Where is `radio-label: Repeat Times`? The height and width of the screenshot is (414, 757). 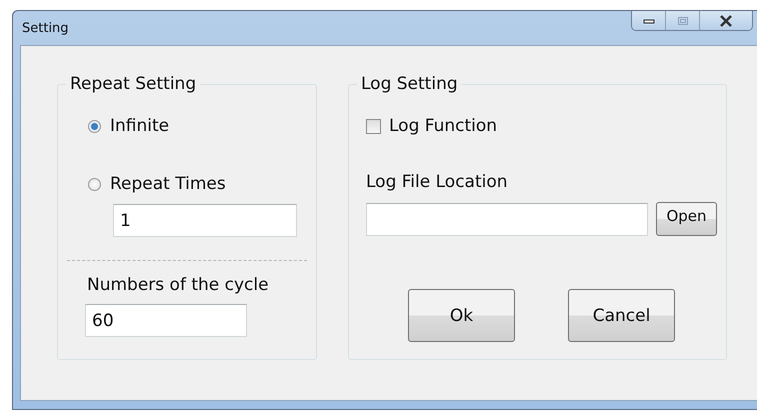
radio-label: Repeat Times is located at coordinates (168, 184).